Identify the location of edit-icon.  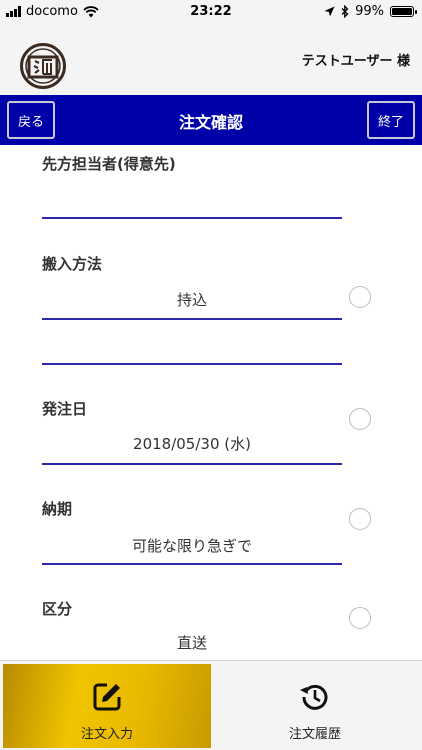
(107, 697).